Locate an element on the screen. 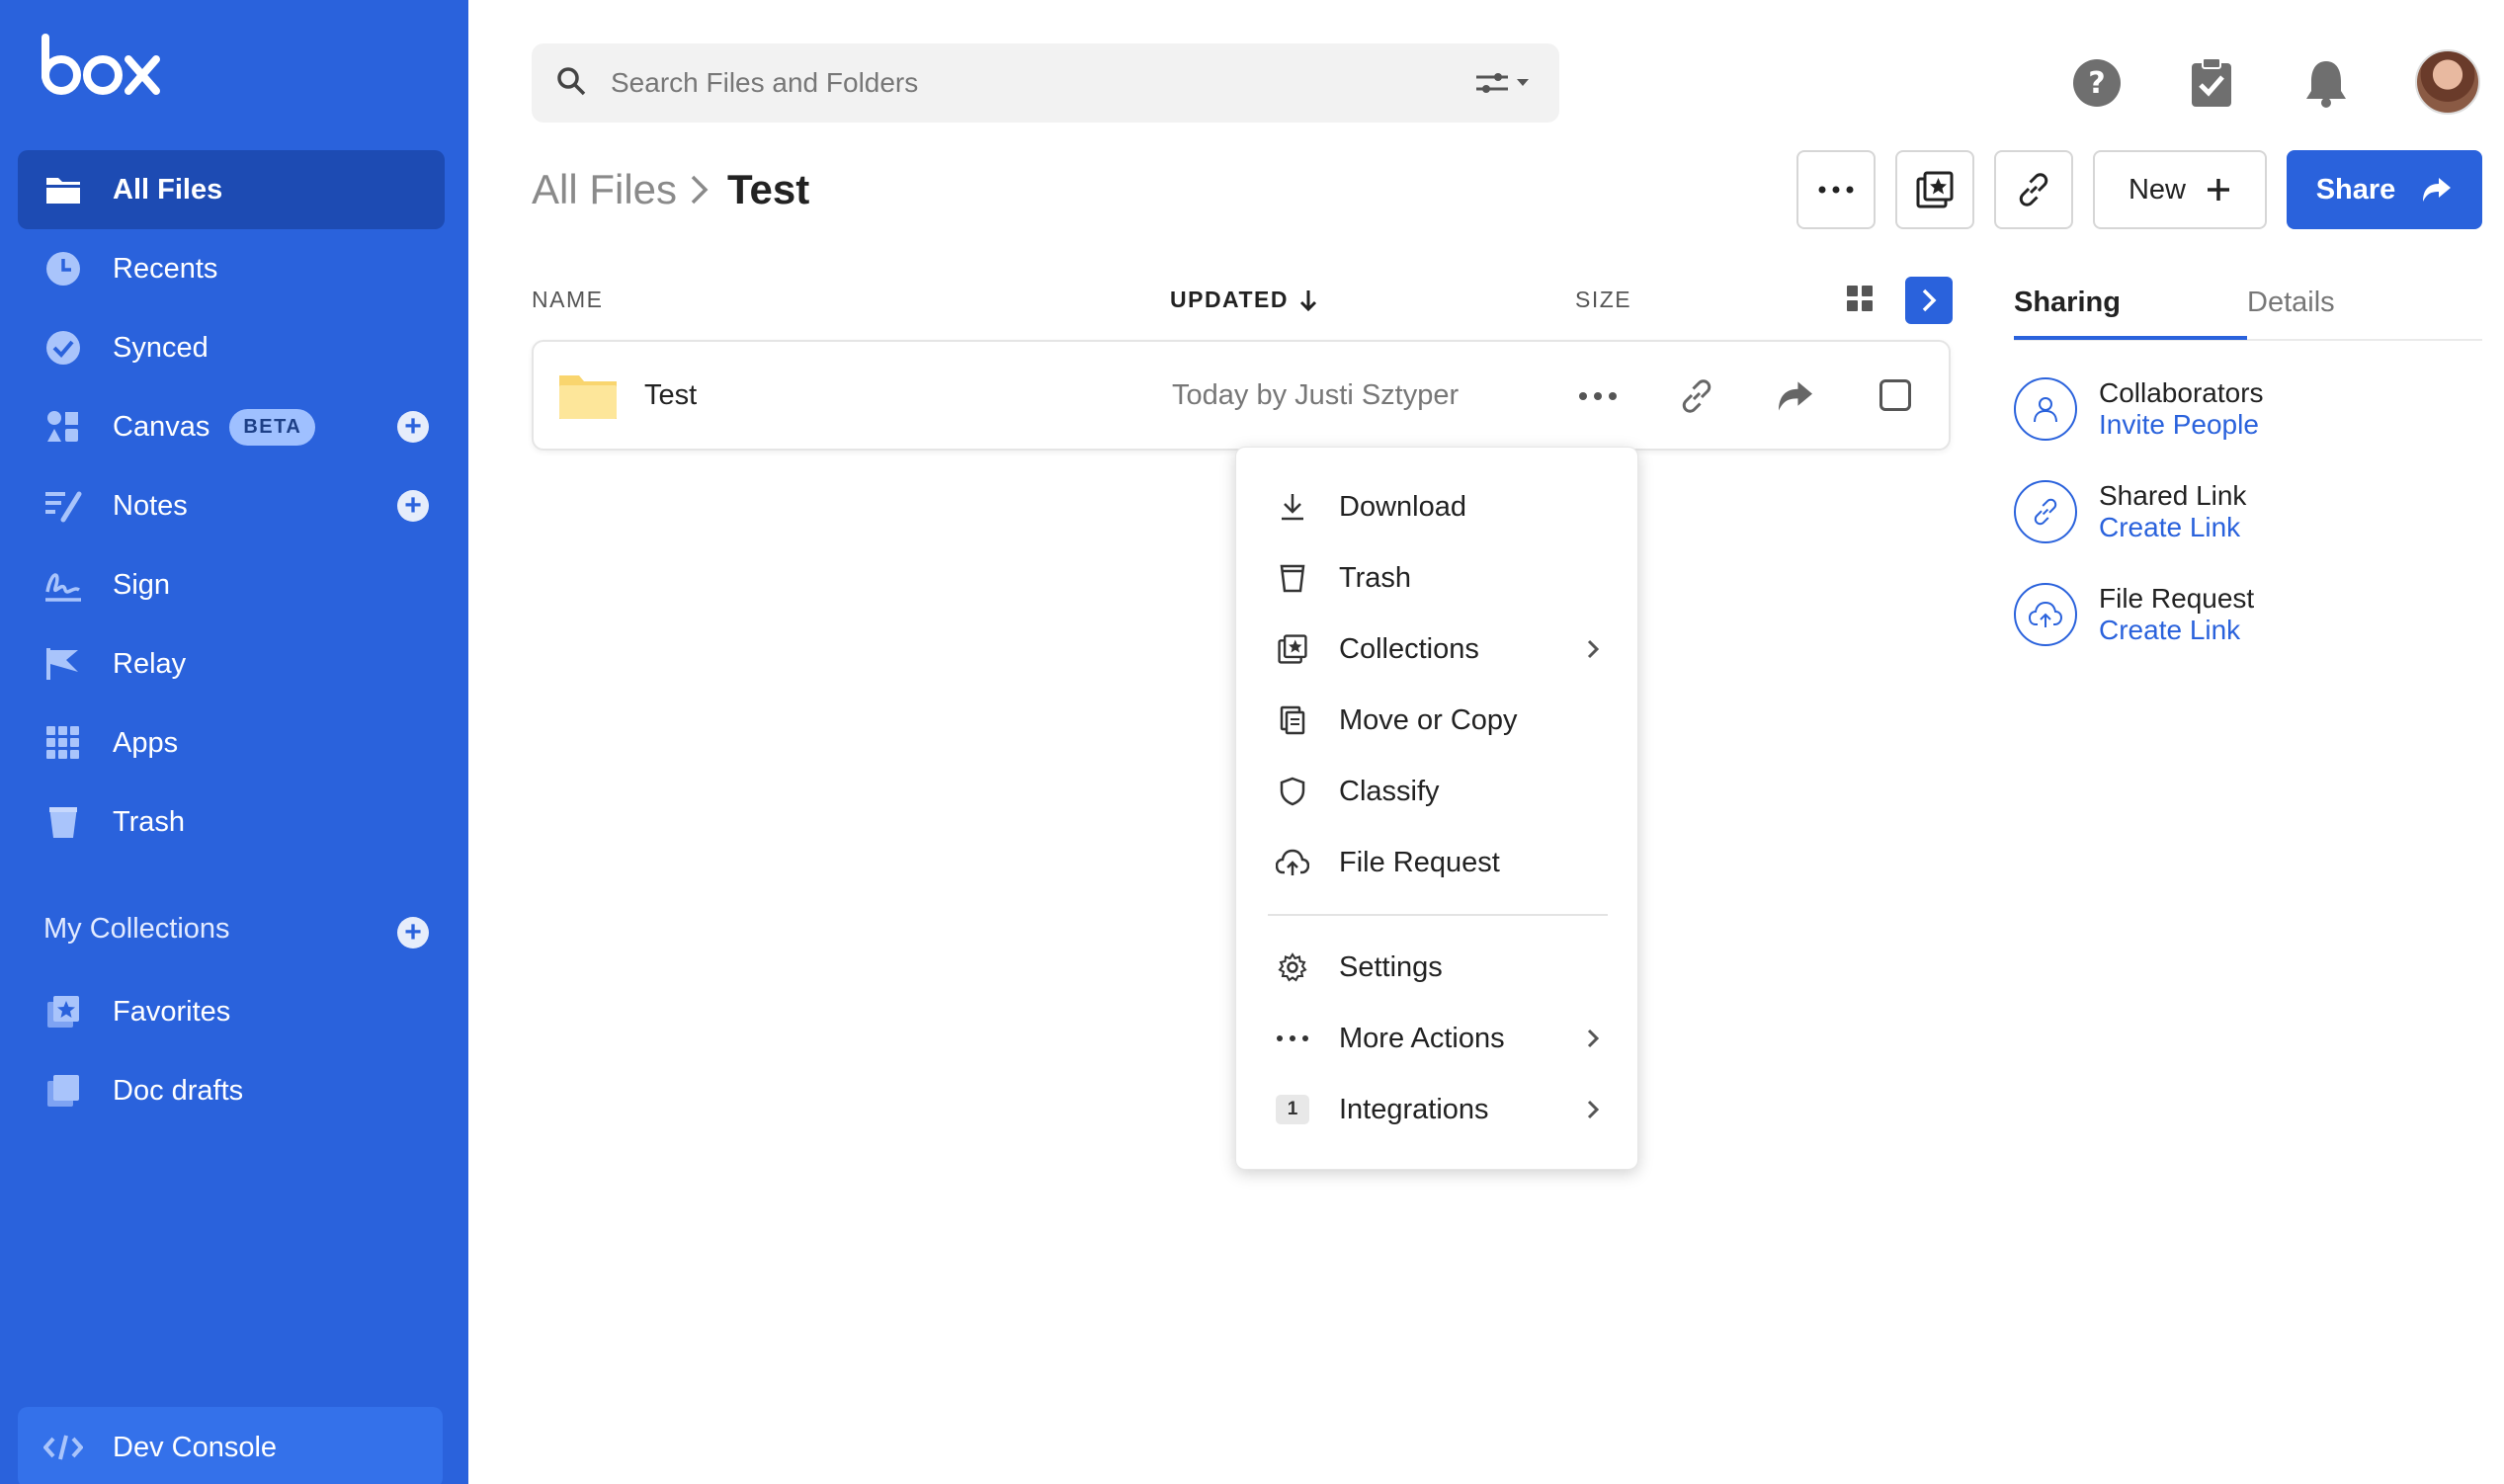 This screenshot has width=2504, height=1484. search-bar: Search Files and Folders is located at coordinates (1046, 83).